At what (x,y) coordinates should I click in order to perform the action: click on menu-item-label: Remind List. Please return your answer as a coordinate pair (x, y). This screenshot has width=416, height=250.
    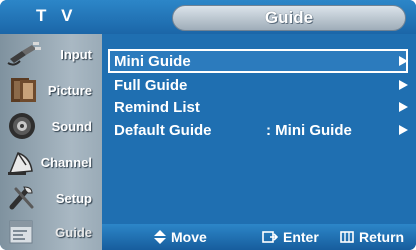
    Looking at the image, I should click on (157, 107).